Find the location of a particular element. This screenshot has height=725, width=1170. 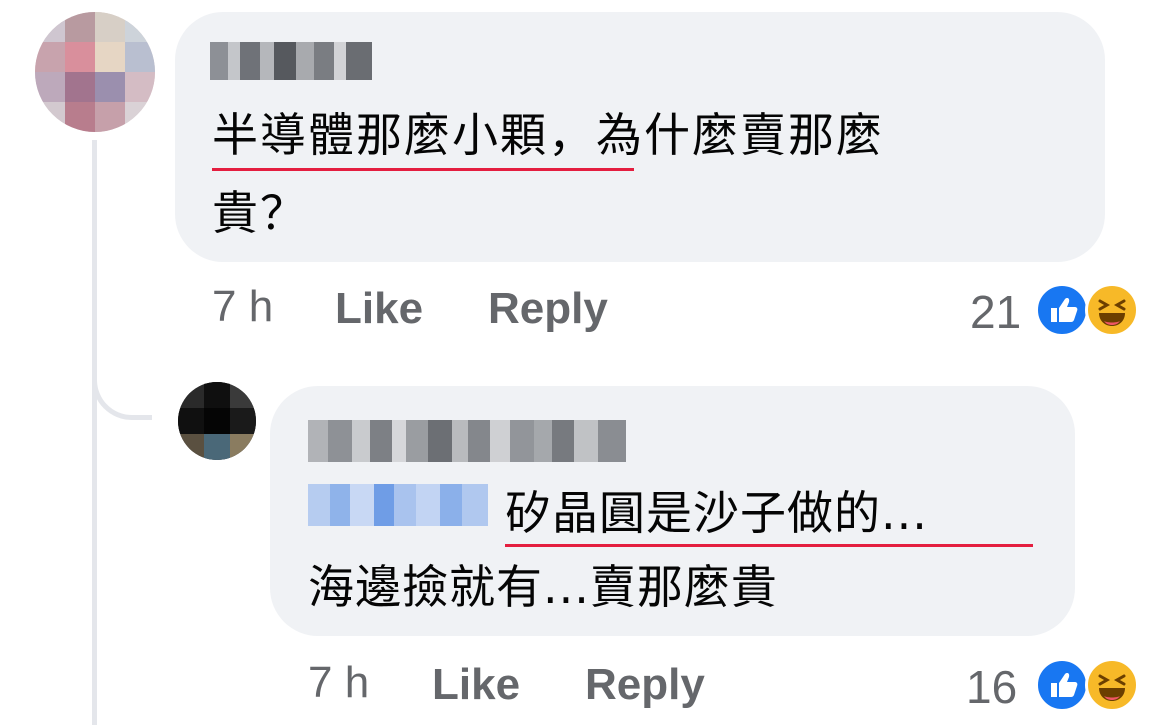

comment-reaction-count: 21 is located at coordinates (995, 312).